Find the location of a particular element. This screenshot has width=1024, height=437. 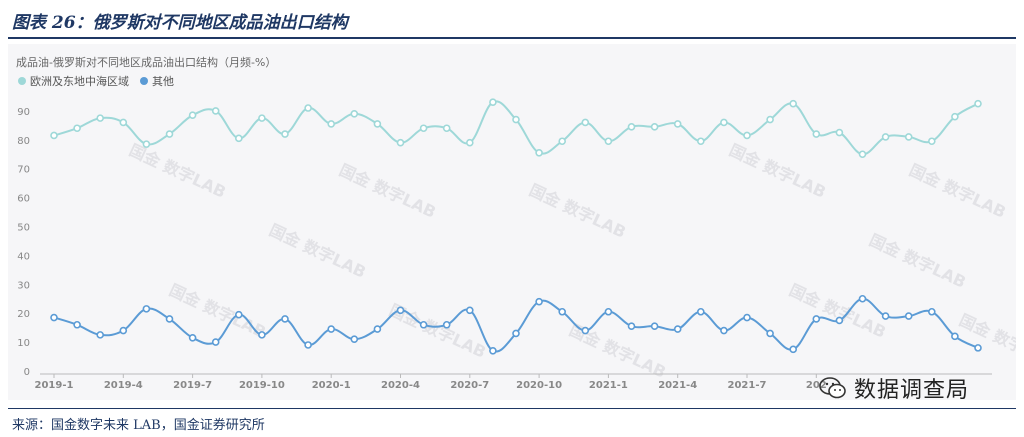

y-tick-label-2: 20 is located at coordinates (23, 314).